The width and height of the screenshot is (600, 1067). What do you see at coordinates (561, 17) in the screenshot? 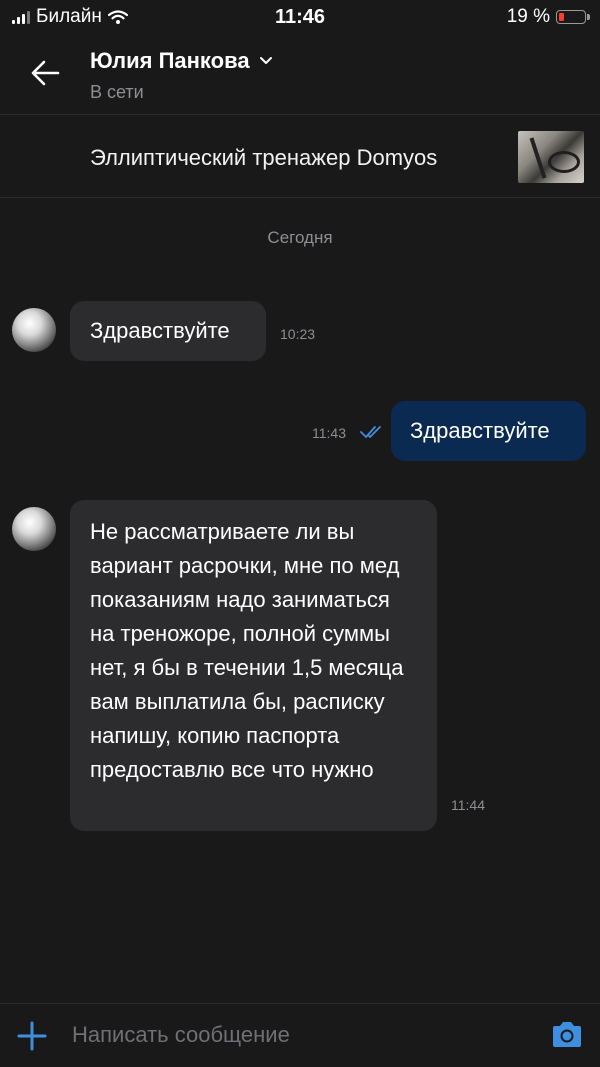
I see `battery-level` at bounding box center [561, 17].